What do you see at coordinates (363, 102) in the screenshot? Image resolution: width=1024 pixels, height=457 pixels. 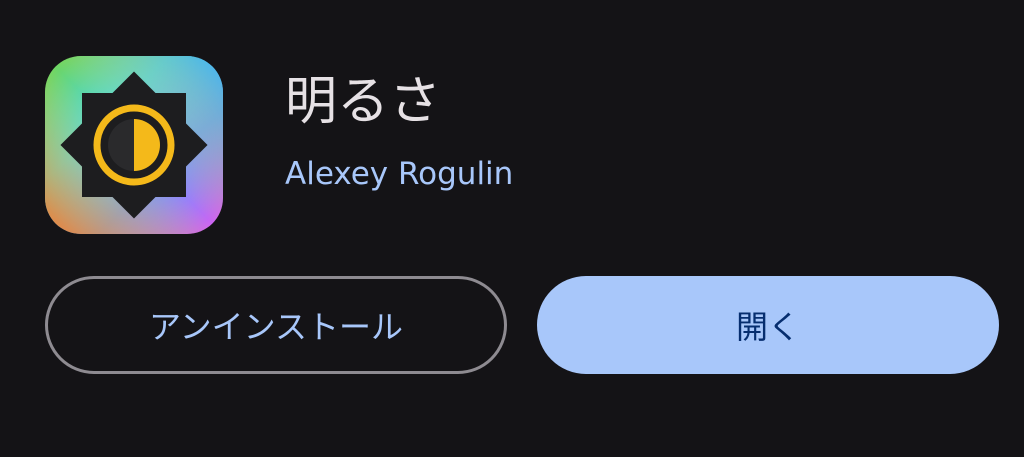 I see `app-title: 明るさ` at bounding box center [363, 102].